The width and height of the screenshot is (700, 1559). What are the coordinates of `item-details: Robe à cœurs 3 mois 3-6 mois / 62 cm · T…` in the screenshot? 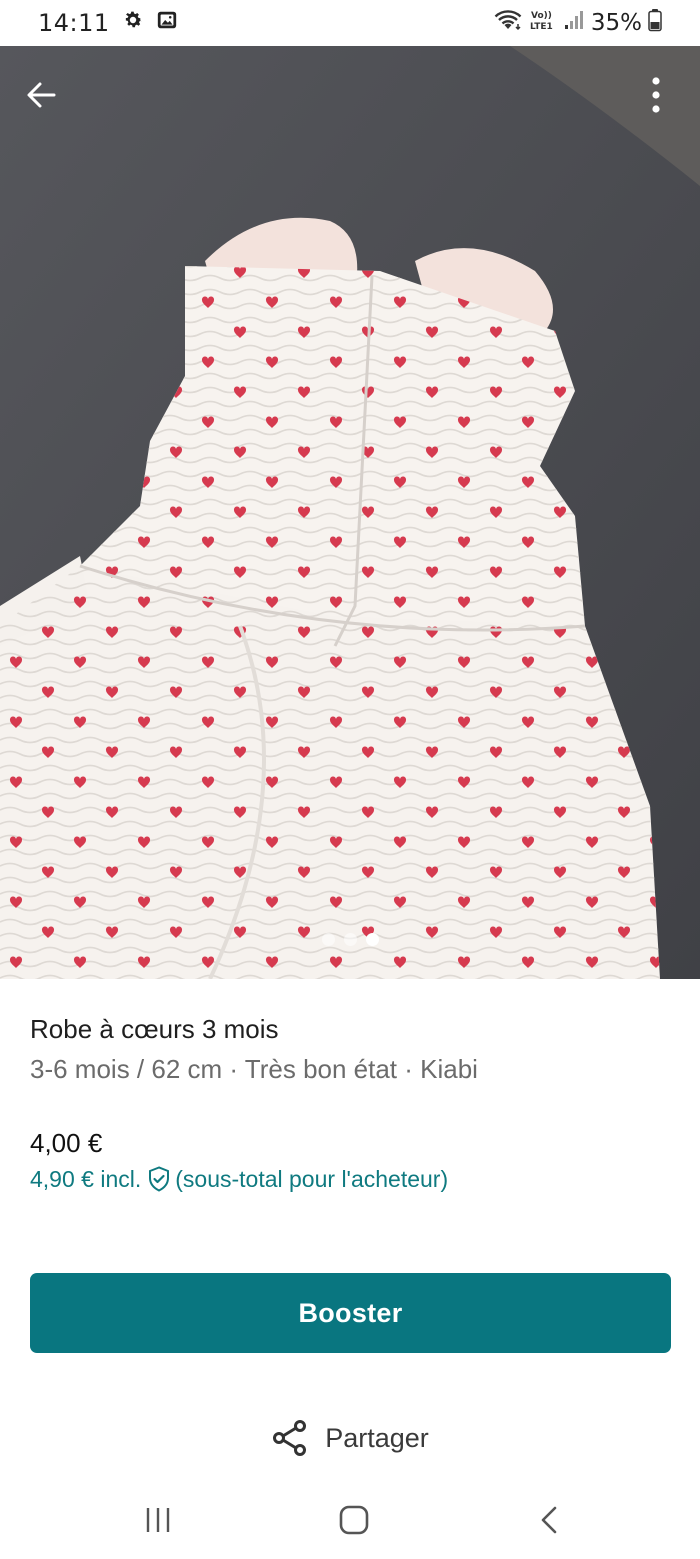 It's located at (350, 1103).